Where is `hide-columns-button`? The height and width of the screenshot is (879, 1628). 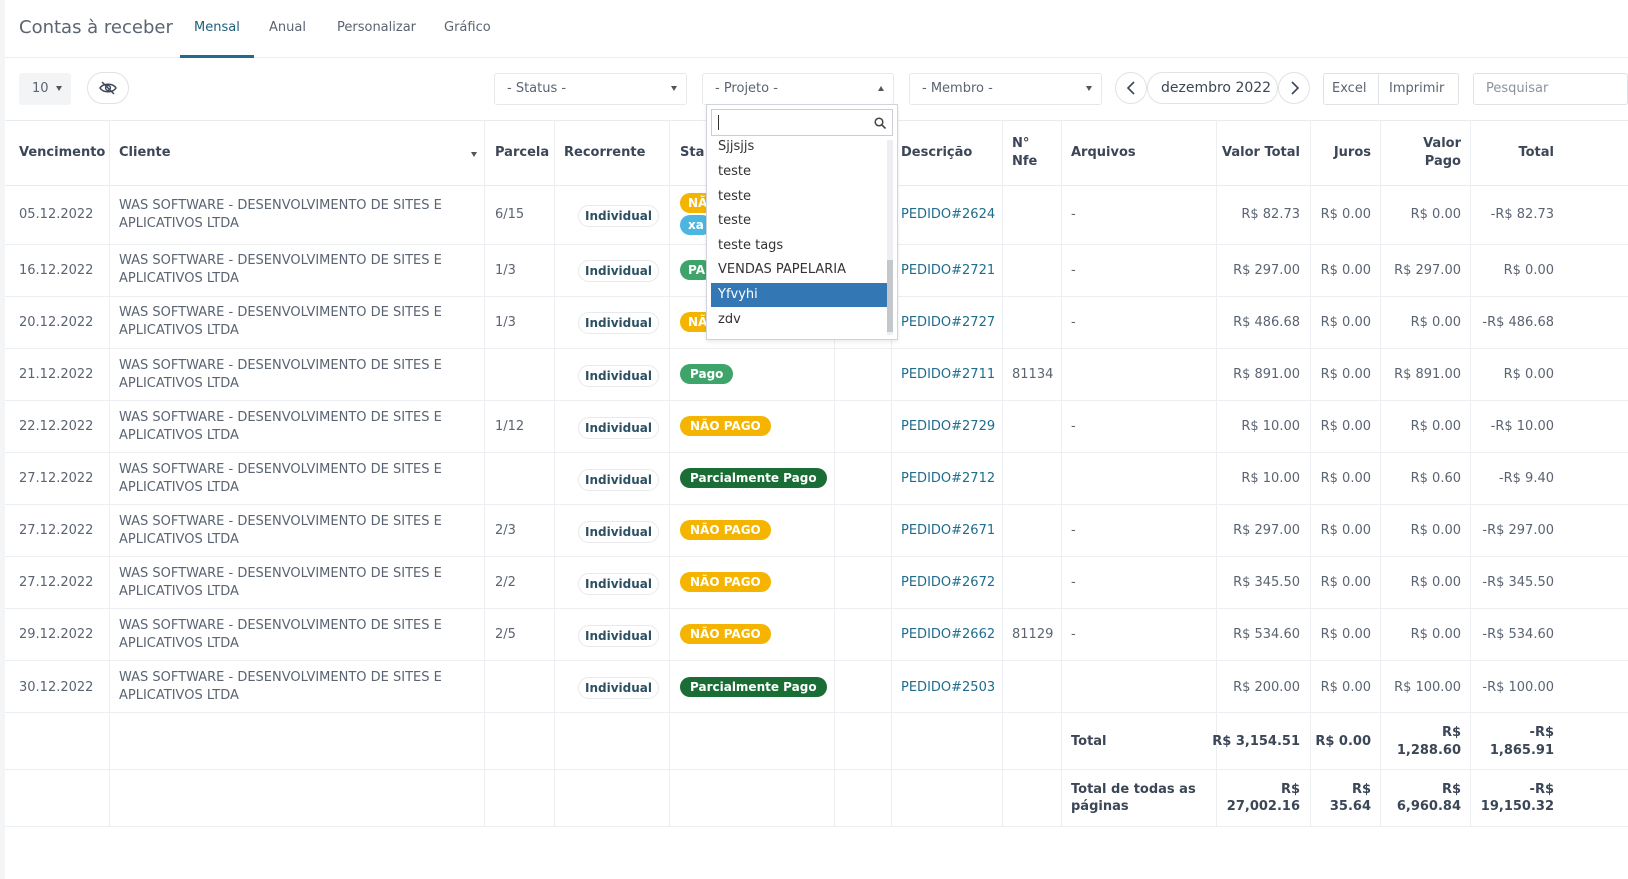
hide-columns-button is located at coordinates (108, 88).